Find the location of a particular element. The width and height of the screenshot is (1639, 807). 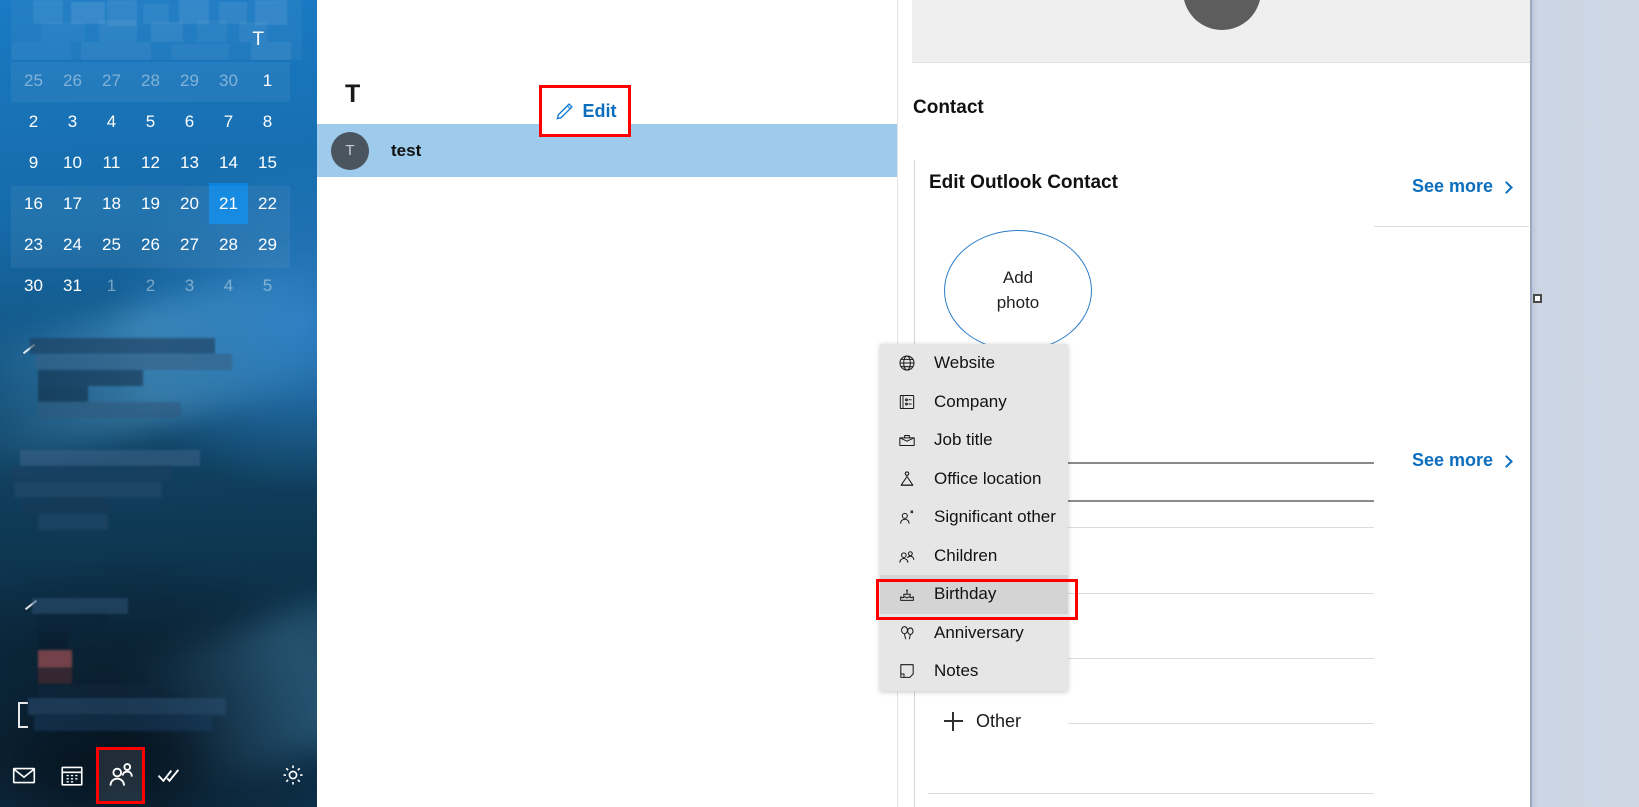

gear-icon is located at coordinates (293, 775).